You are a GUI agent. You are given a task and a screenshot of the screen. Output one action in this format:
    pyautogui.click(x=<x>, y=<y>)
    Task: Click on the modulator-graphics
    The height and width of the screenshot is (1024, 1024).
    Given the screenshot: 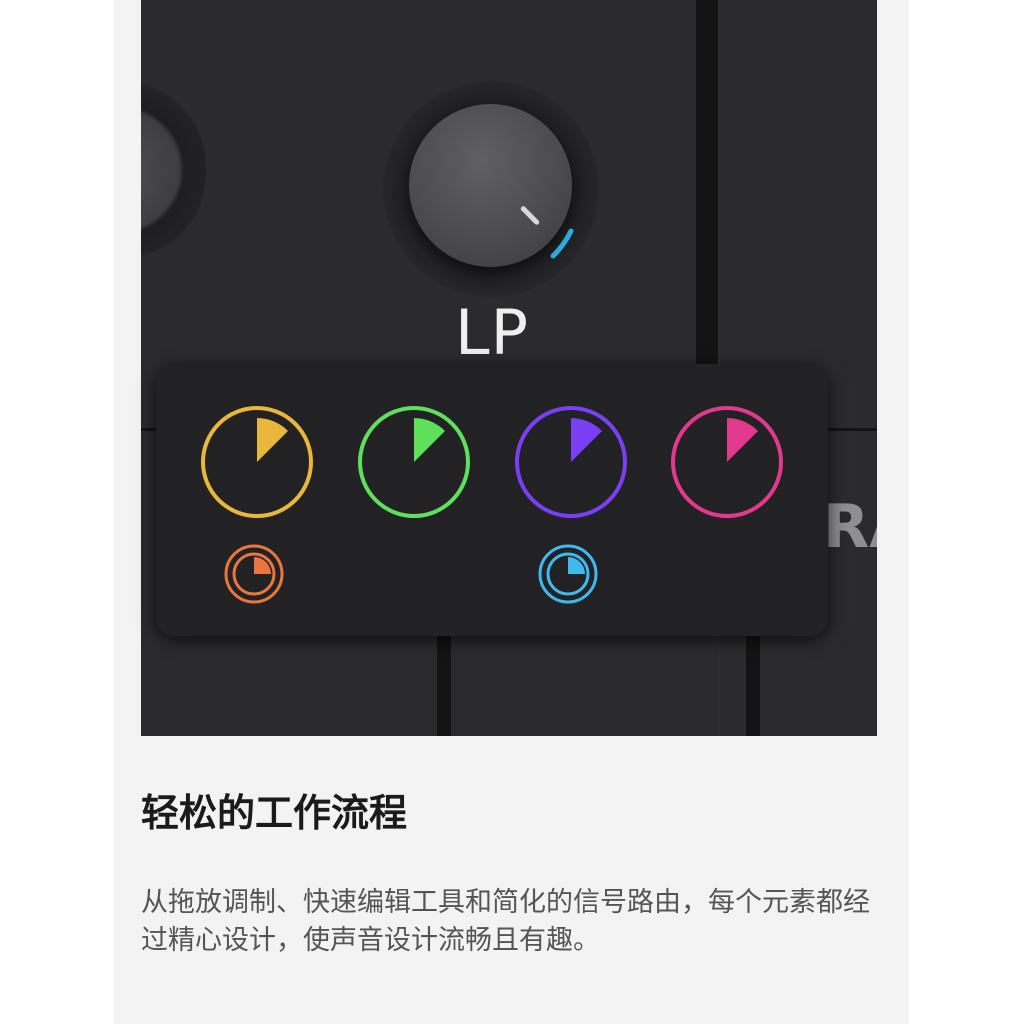 What is the action you would take?
    pyautogui.click(x=492, y=505)
    